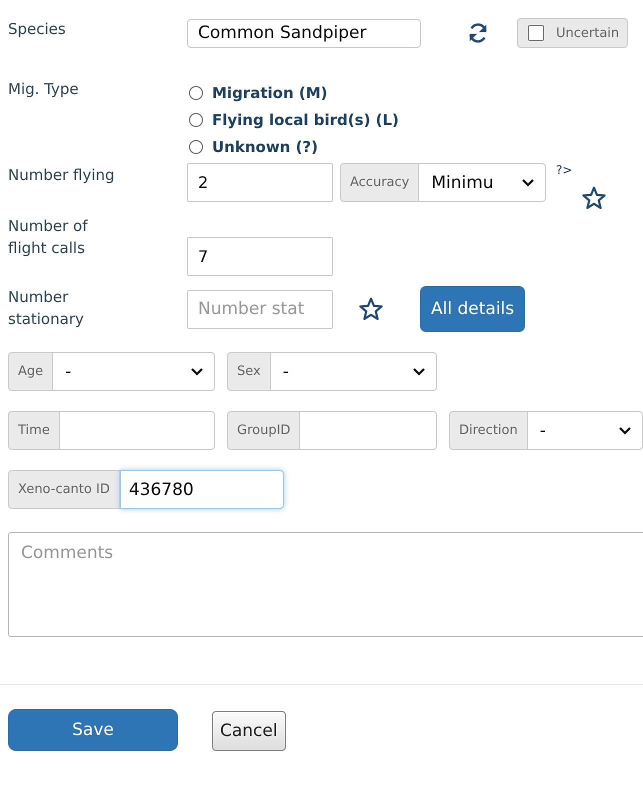 This screenshot has height=810, width=643. I want to click on field-label: Accuracy, so click(380, 182).